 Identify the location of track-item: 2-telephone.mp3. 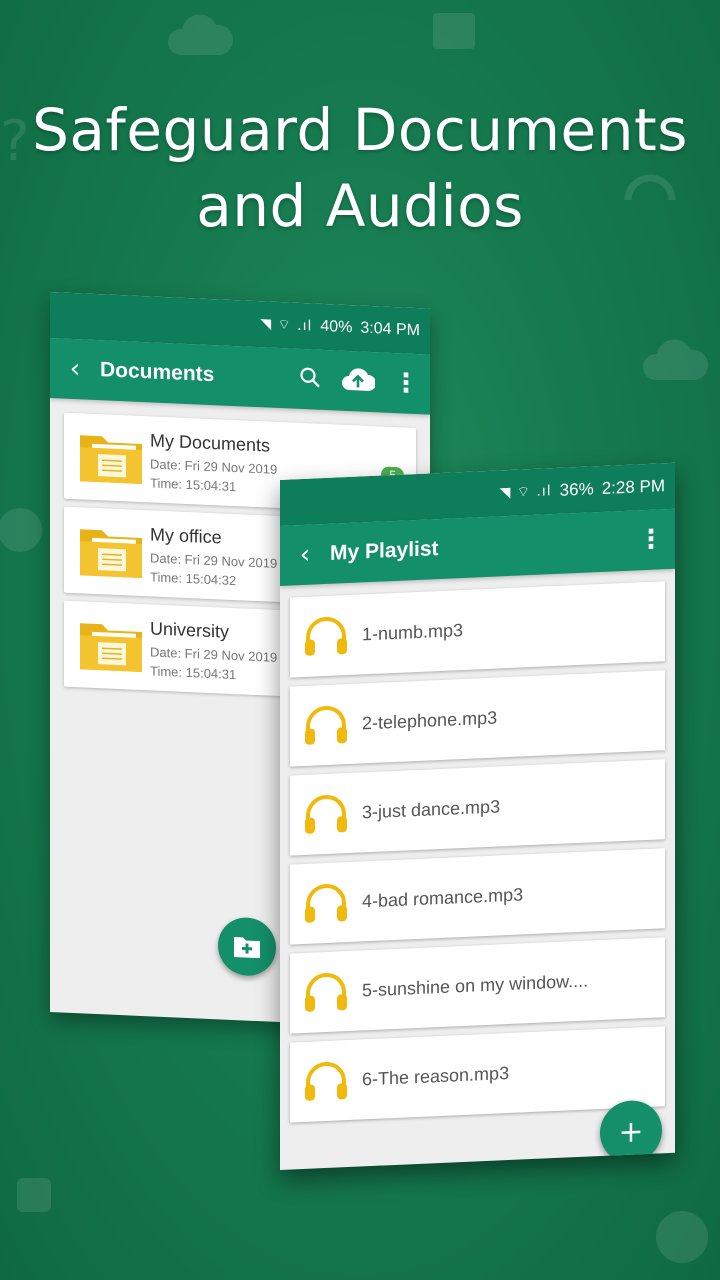
(477, 718).